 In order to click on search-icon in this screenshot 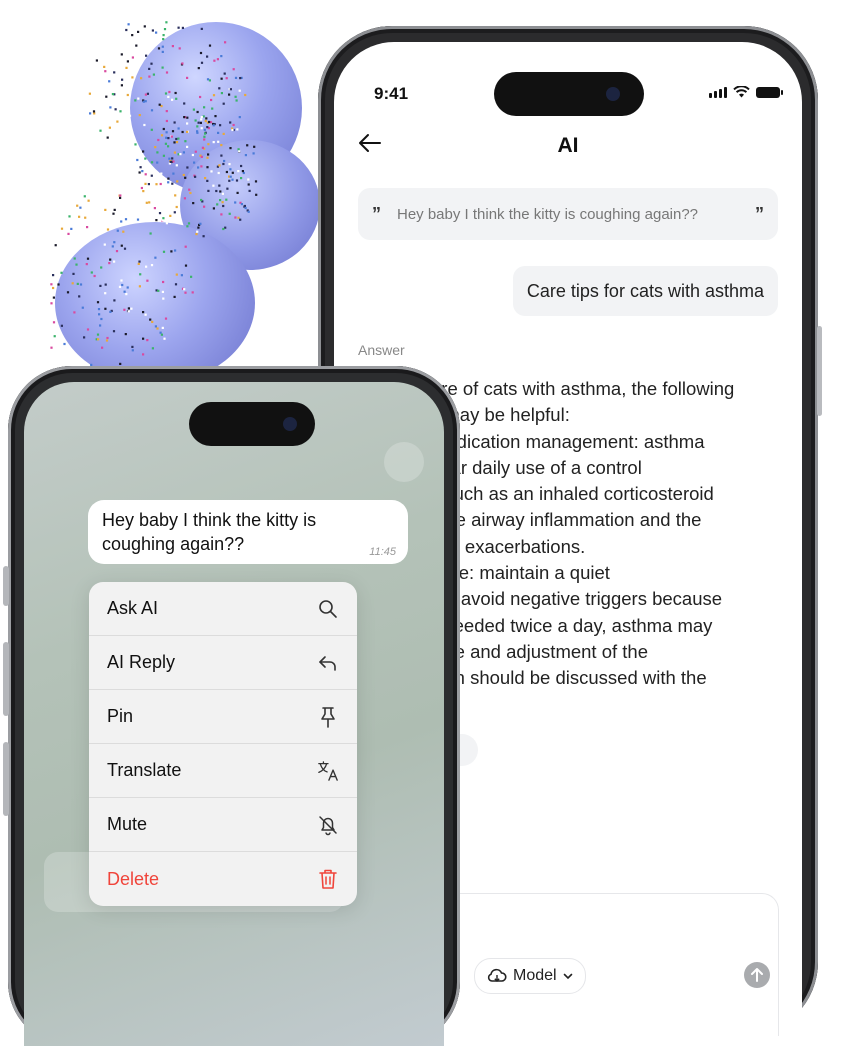, I will do `click(328, 609)`.